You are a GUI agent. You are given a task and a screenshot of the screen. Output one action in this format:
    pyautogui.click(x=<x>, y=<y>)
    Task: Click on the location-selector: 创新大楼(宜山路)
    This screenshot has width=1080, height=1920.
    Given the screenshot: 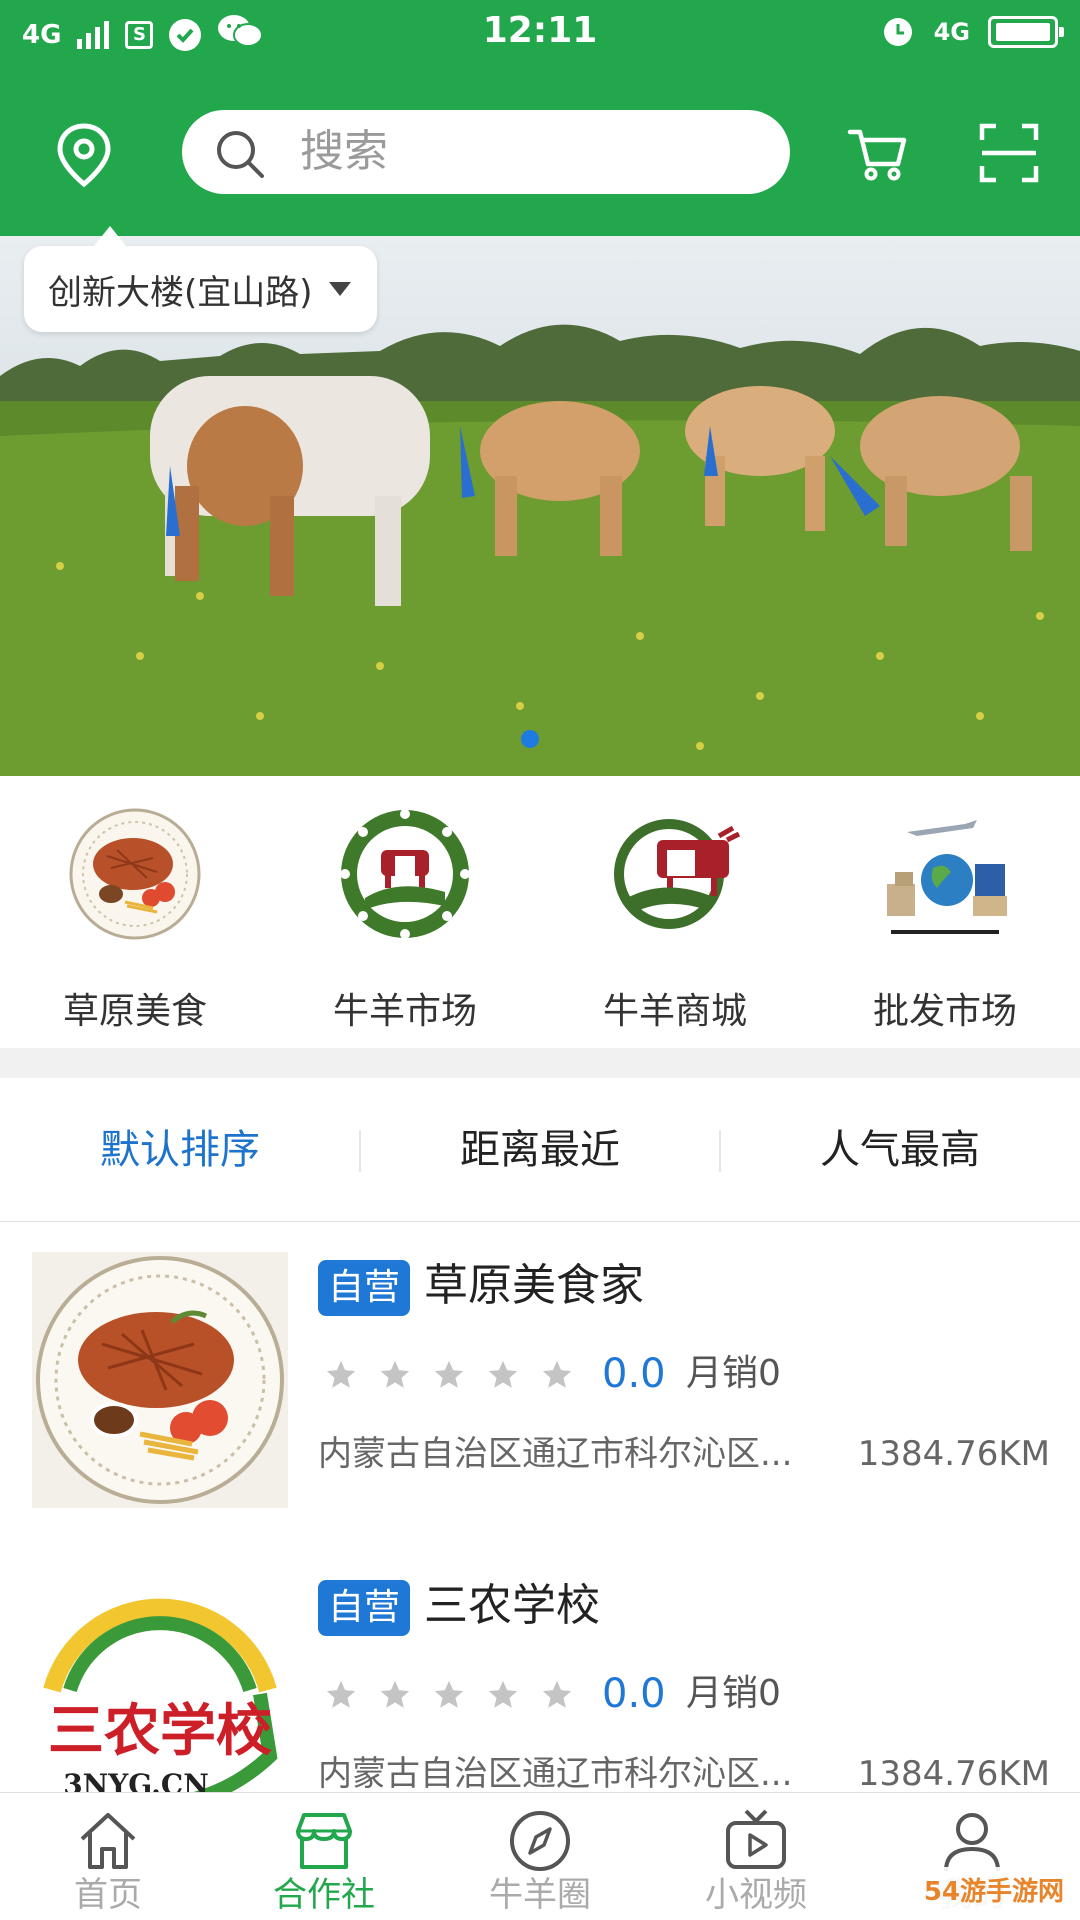 What is the action you would take?
    pyautogui.click(x=200, y=279)
    